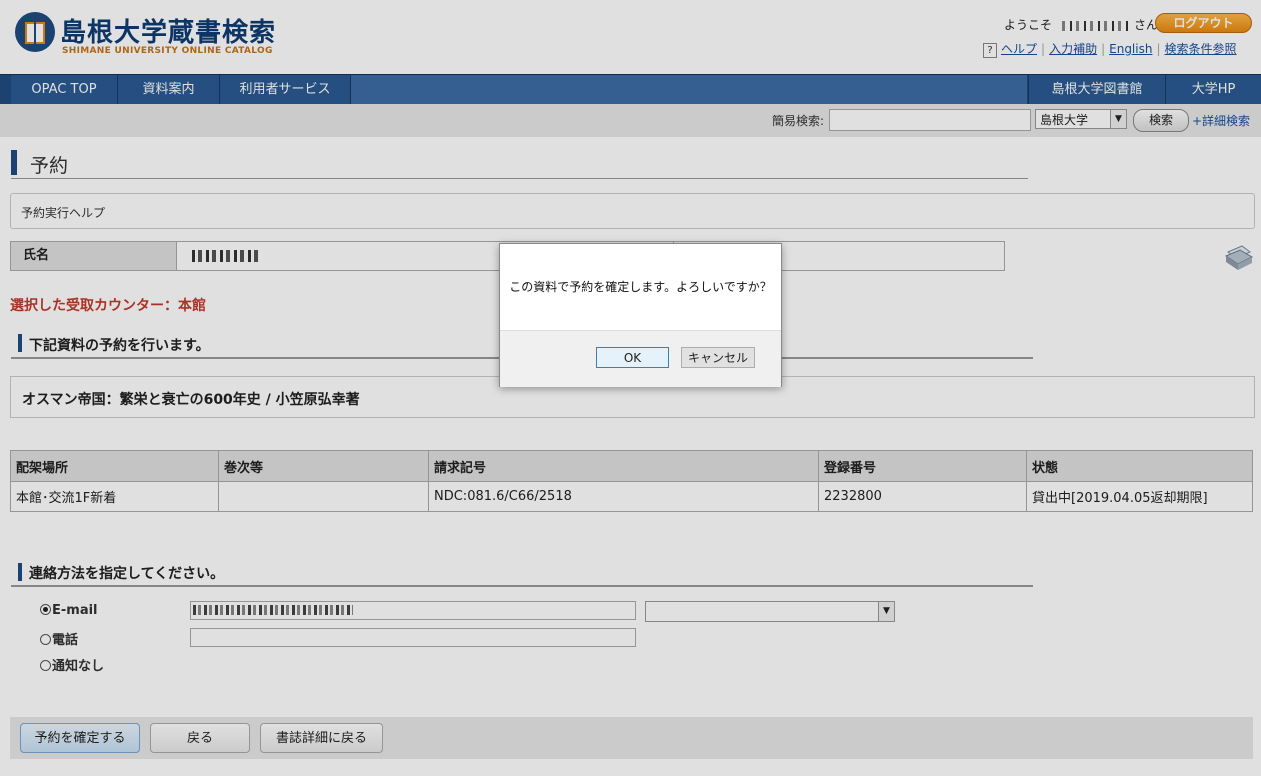  What do you see at coordinates (640, 287) in the screenshot?
I see `dialog-message: この資料で予約を確定します。よろしいですか？` at bounding box center [640, 287].